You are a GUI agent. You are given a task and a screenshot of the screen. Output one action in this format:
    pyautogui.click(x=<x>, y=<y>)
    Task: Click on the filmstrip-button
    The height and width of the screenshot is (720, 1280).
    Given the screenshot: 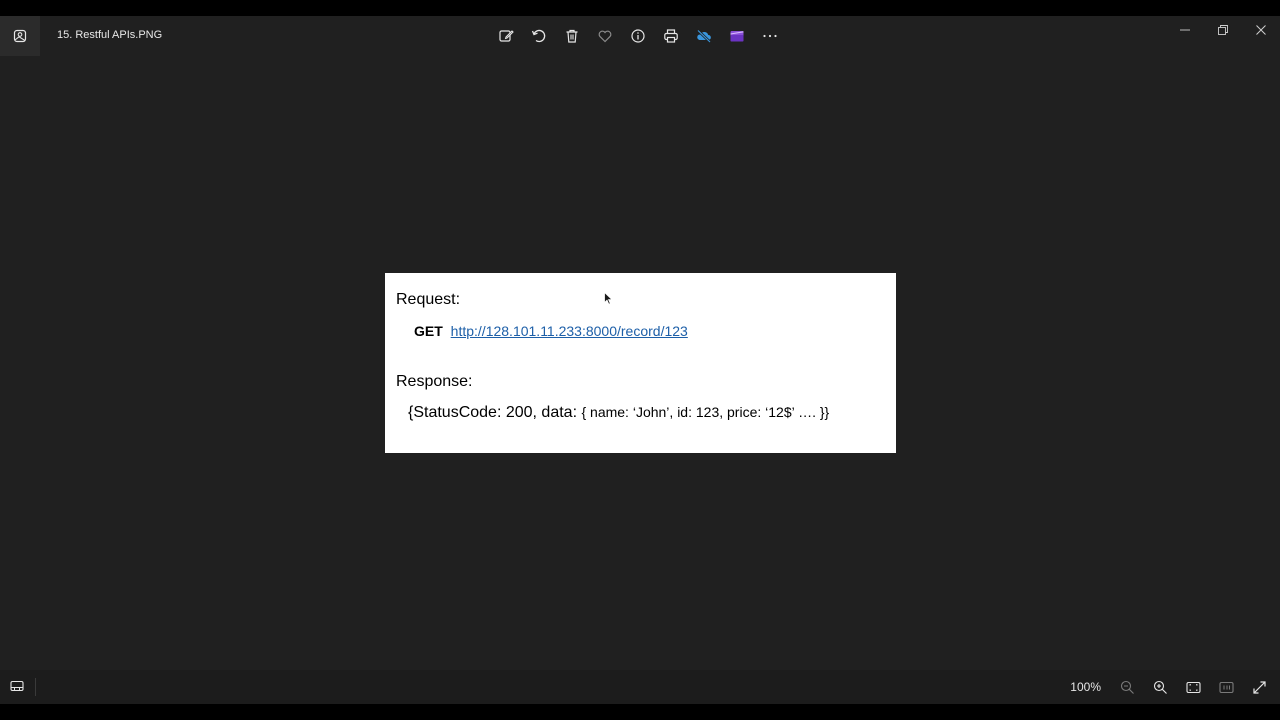 What is the action you would take?
    pyautogui.click(x=17, y=686)
    